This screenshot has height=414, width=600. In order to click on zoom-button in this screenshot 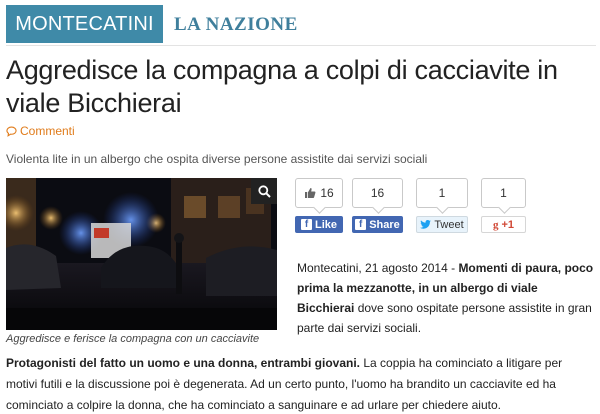, I will do `click(264, 191)`.